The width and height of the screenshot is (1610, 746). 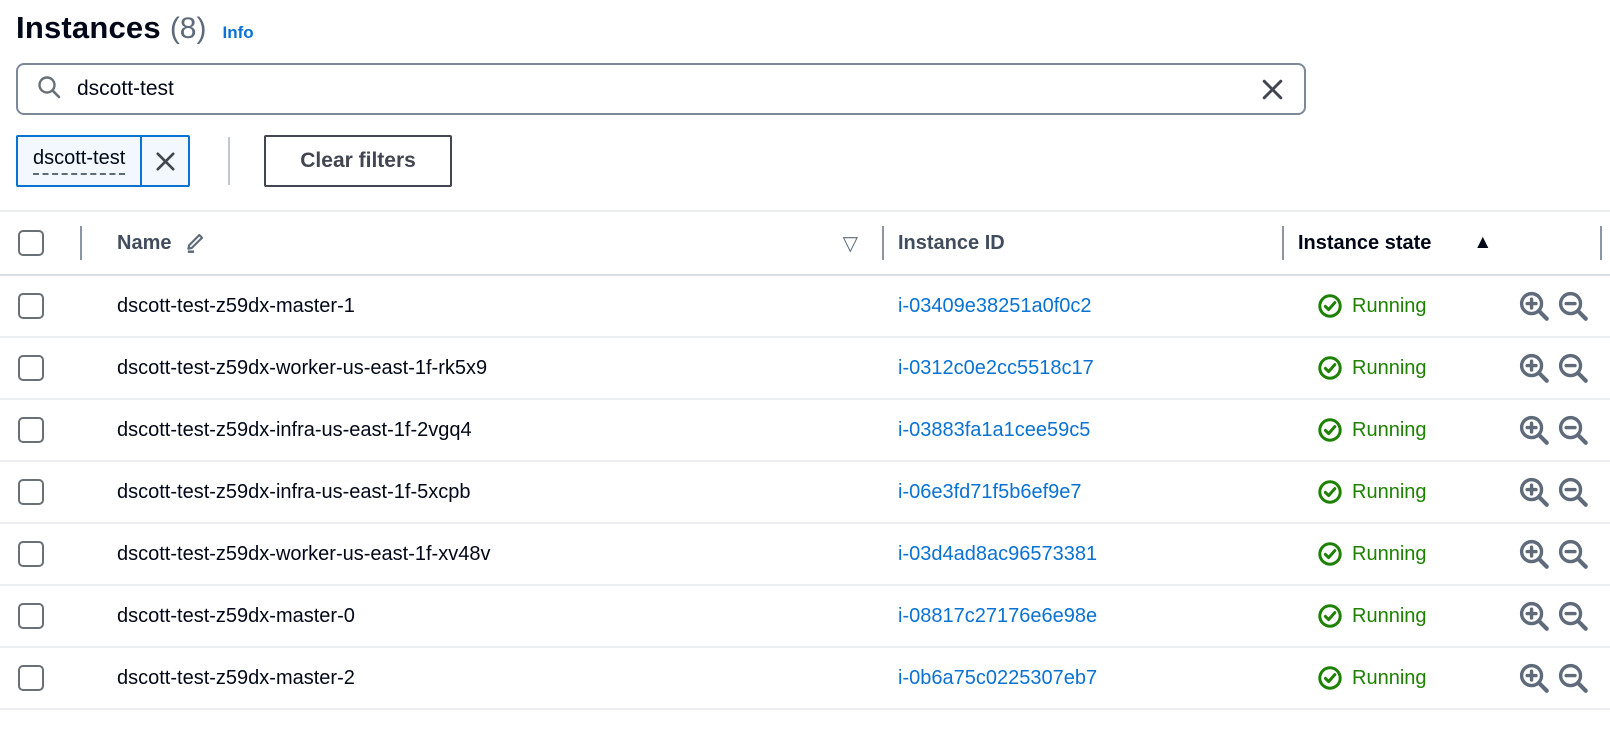 What do you see at coordinates (49, 89) in the screenshot?
I see `search-icon` at bounding box center [49, 89].